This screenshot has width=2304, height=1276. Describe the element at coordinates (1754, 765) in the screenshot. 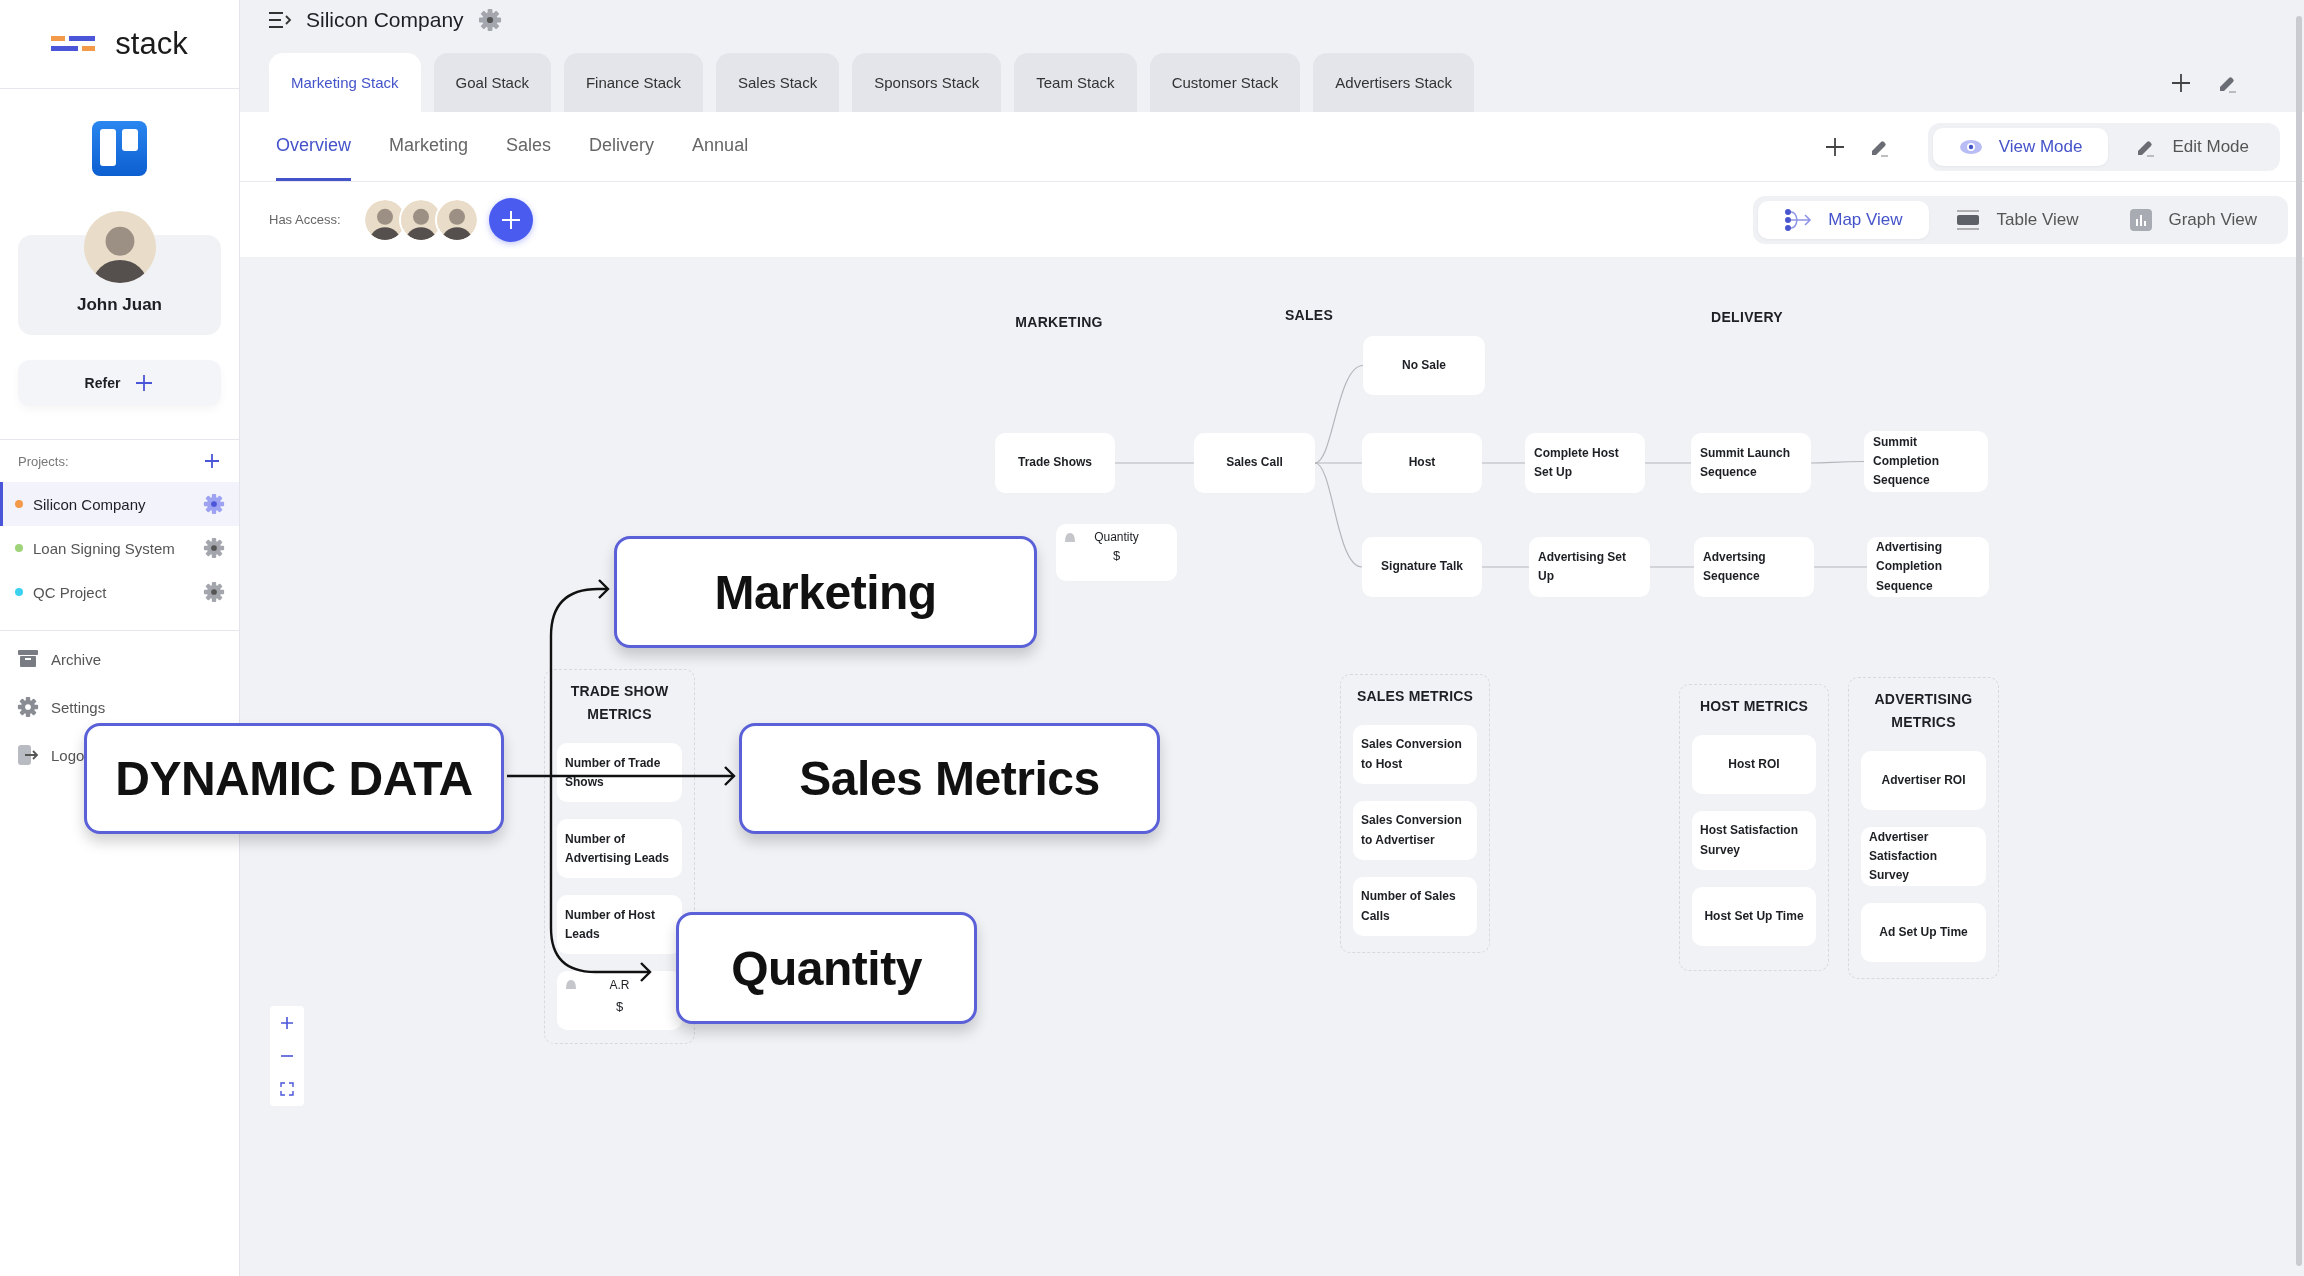

I see `metric-node: Host ROI` at that location.